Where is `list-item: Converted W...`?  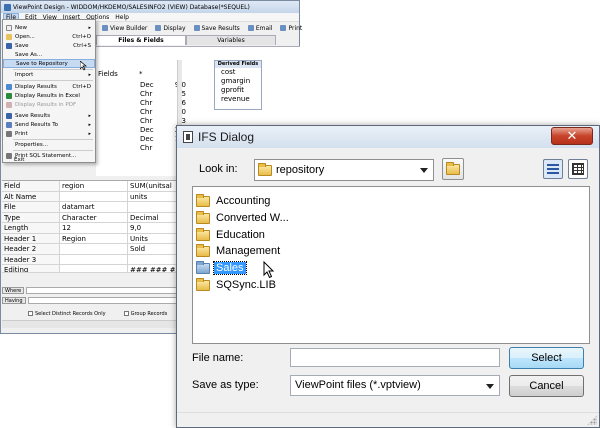
list-item: Converted W... is located at coordinates (243, 218).